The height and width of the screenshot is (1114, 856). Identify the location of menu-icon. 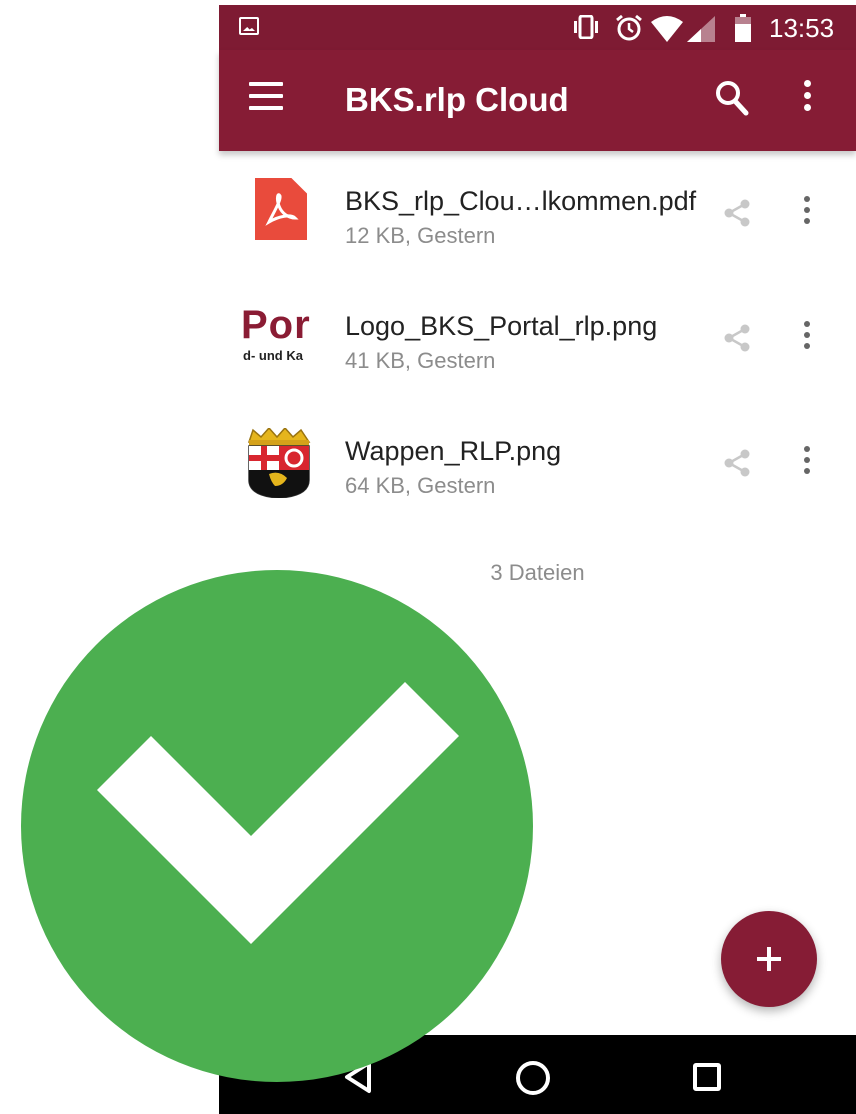
(267, 97).